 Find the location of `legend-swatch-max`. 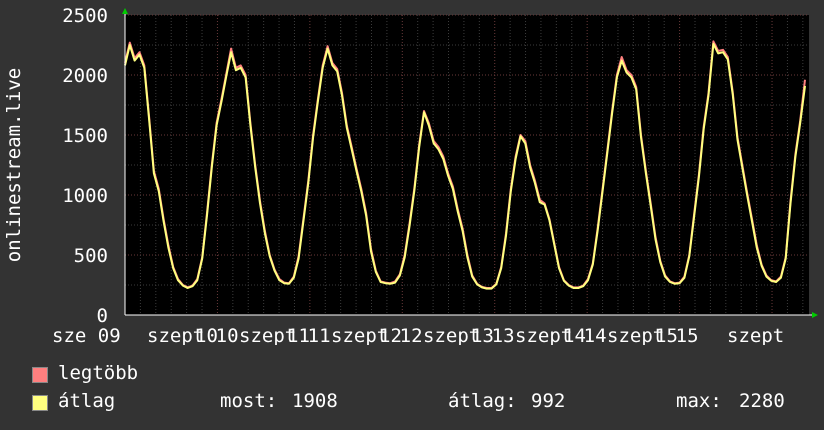

legend-swatch-max is located at coordinates (40, 375).